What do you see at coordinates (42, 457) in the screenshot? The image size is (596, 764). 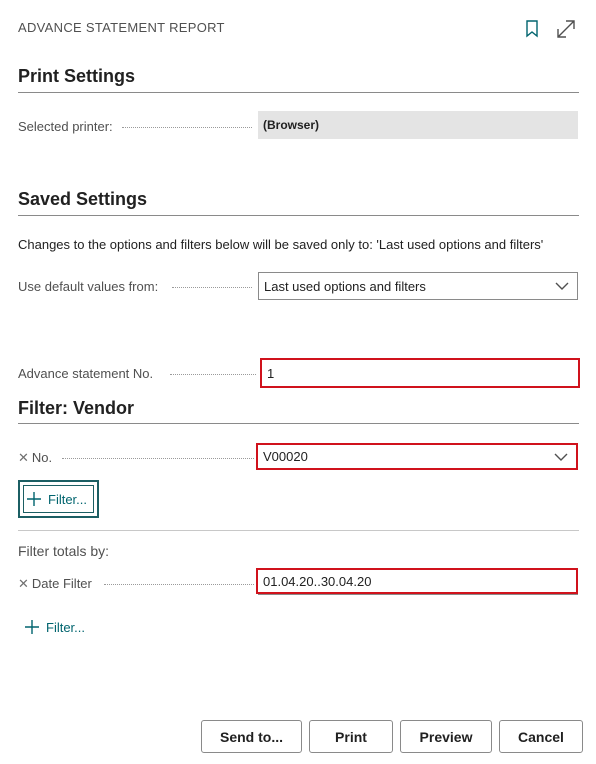 I see `vendor-no-label: No.` at bounding box center [42, 457].